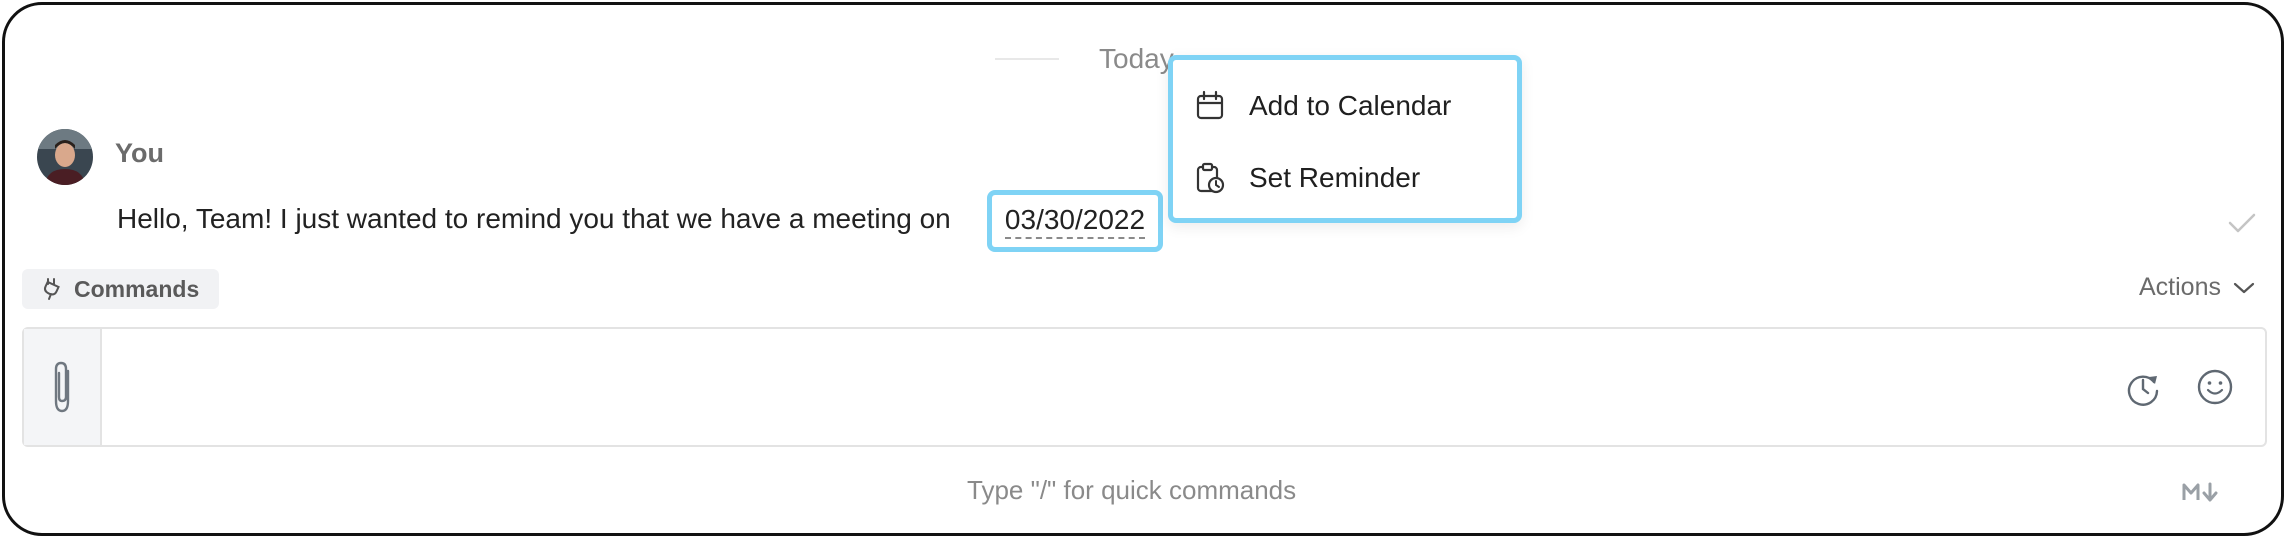 The height and width of the screenshot is (536, 2284). I want to click on message-author: You, so click(139, 153).